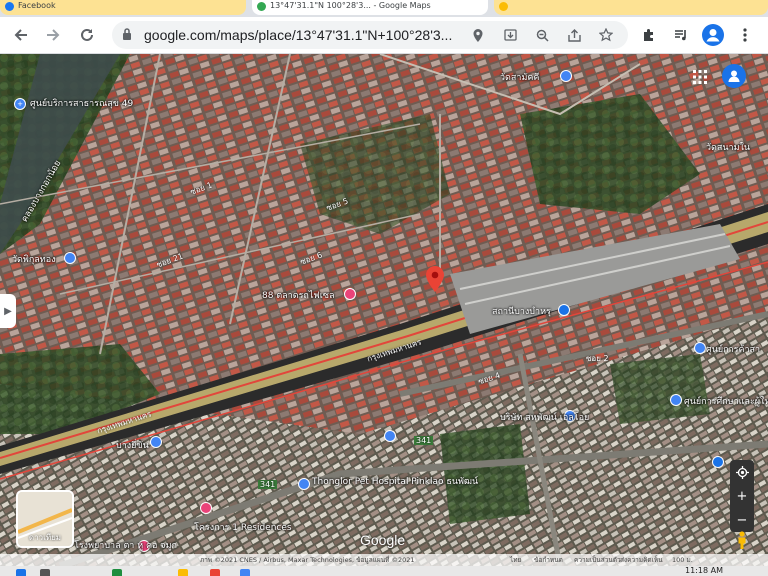 The image size is (768, 576). I want to click on tab-facebook: Facebook, so click(123, 7).